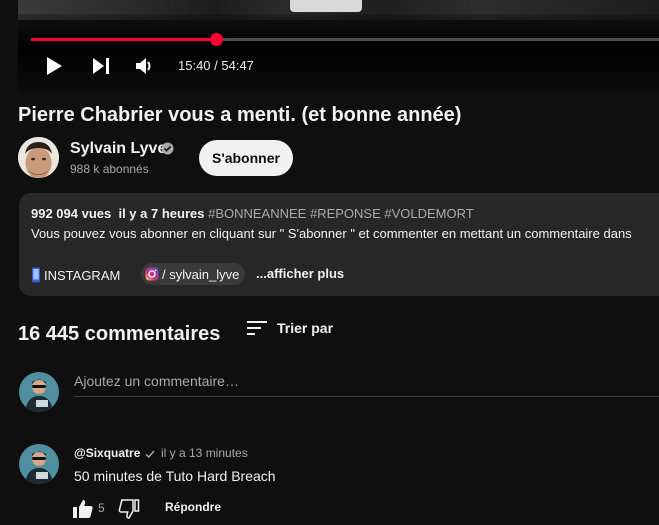 The image size is (659, 525). I want to click on instagram-label-row: INSTAGRAM, so click(75, 275).